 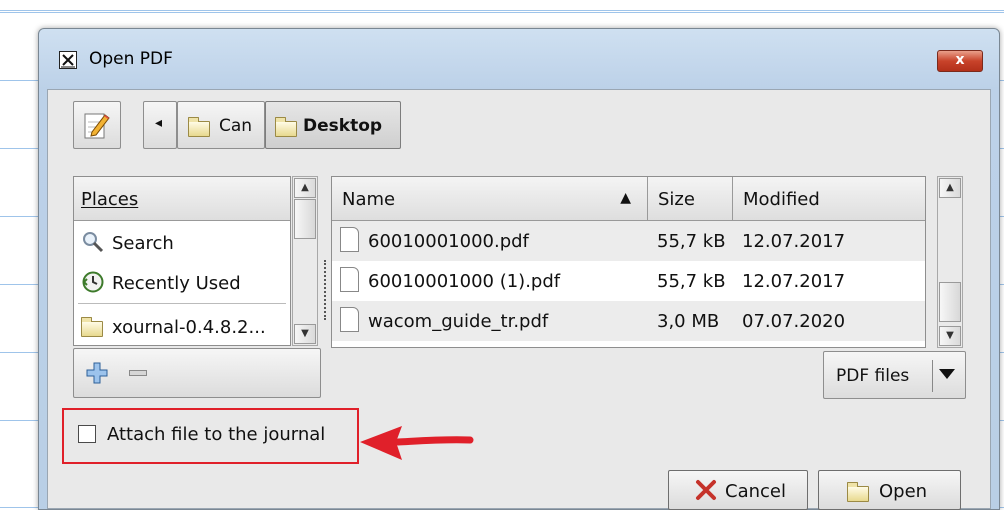 What do you see at coordinates (369, 199) in the screenshot?
I see `column-header-label: Name` at bounding box center [369, 199].